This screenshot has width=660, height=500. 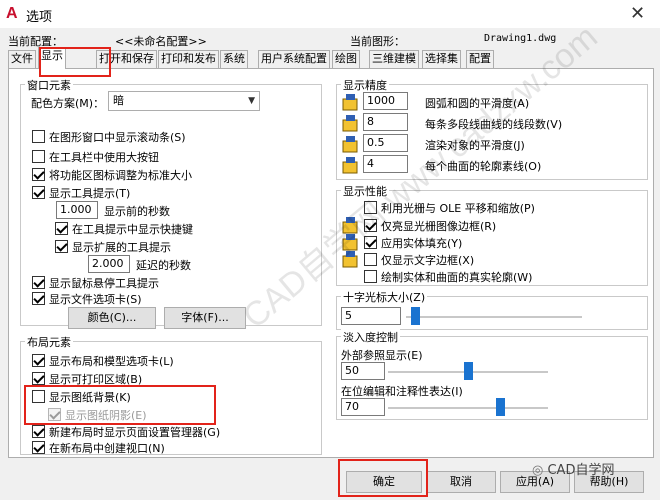 I want to click on inplace-fade-input: 70, so click(x=363, y=407).